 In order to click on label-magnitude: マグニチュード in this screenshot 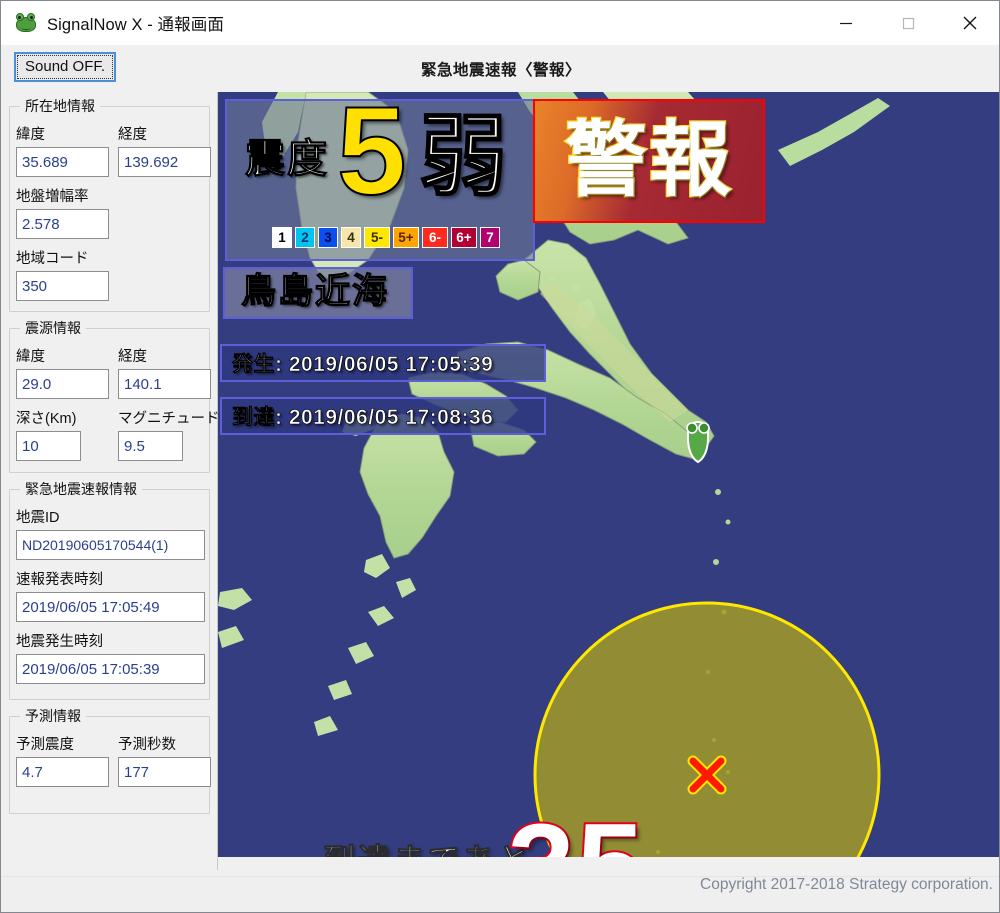, I will do `click(169, 419)`.